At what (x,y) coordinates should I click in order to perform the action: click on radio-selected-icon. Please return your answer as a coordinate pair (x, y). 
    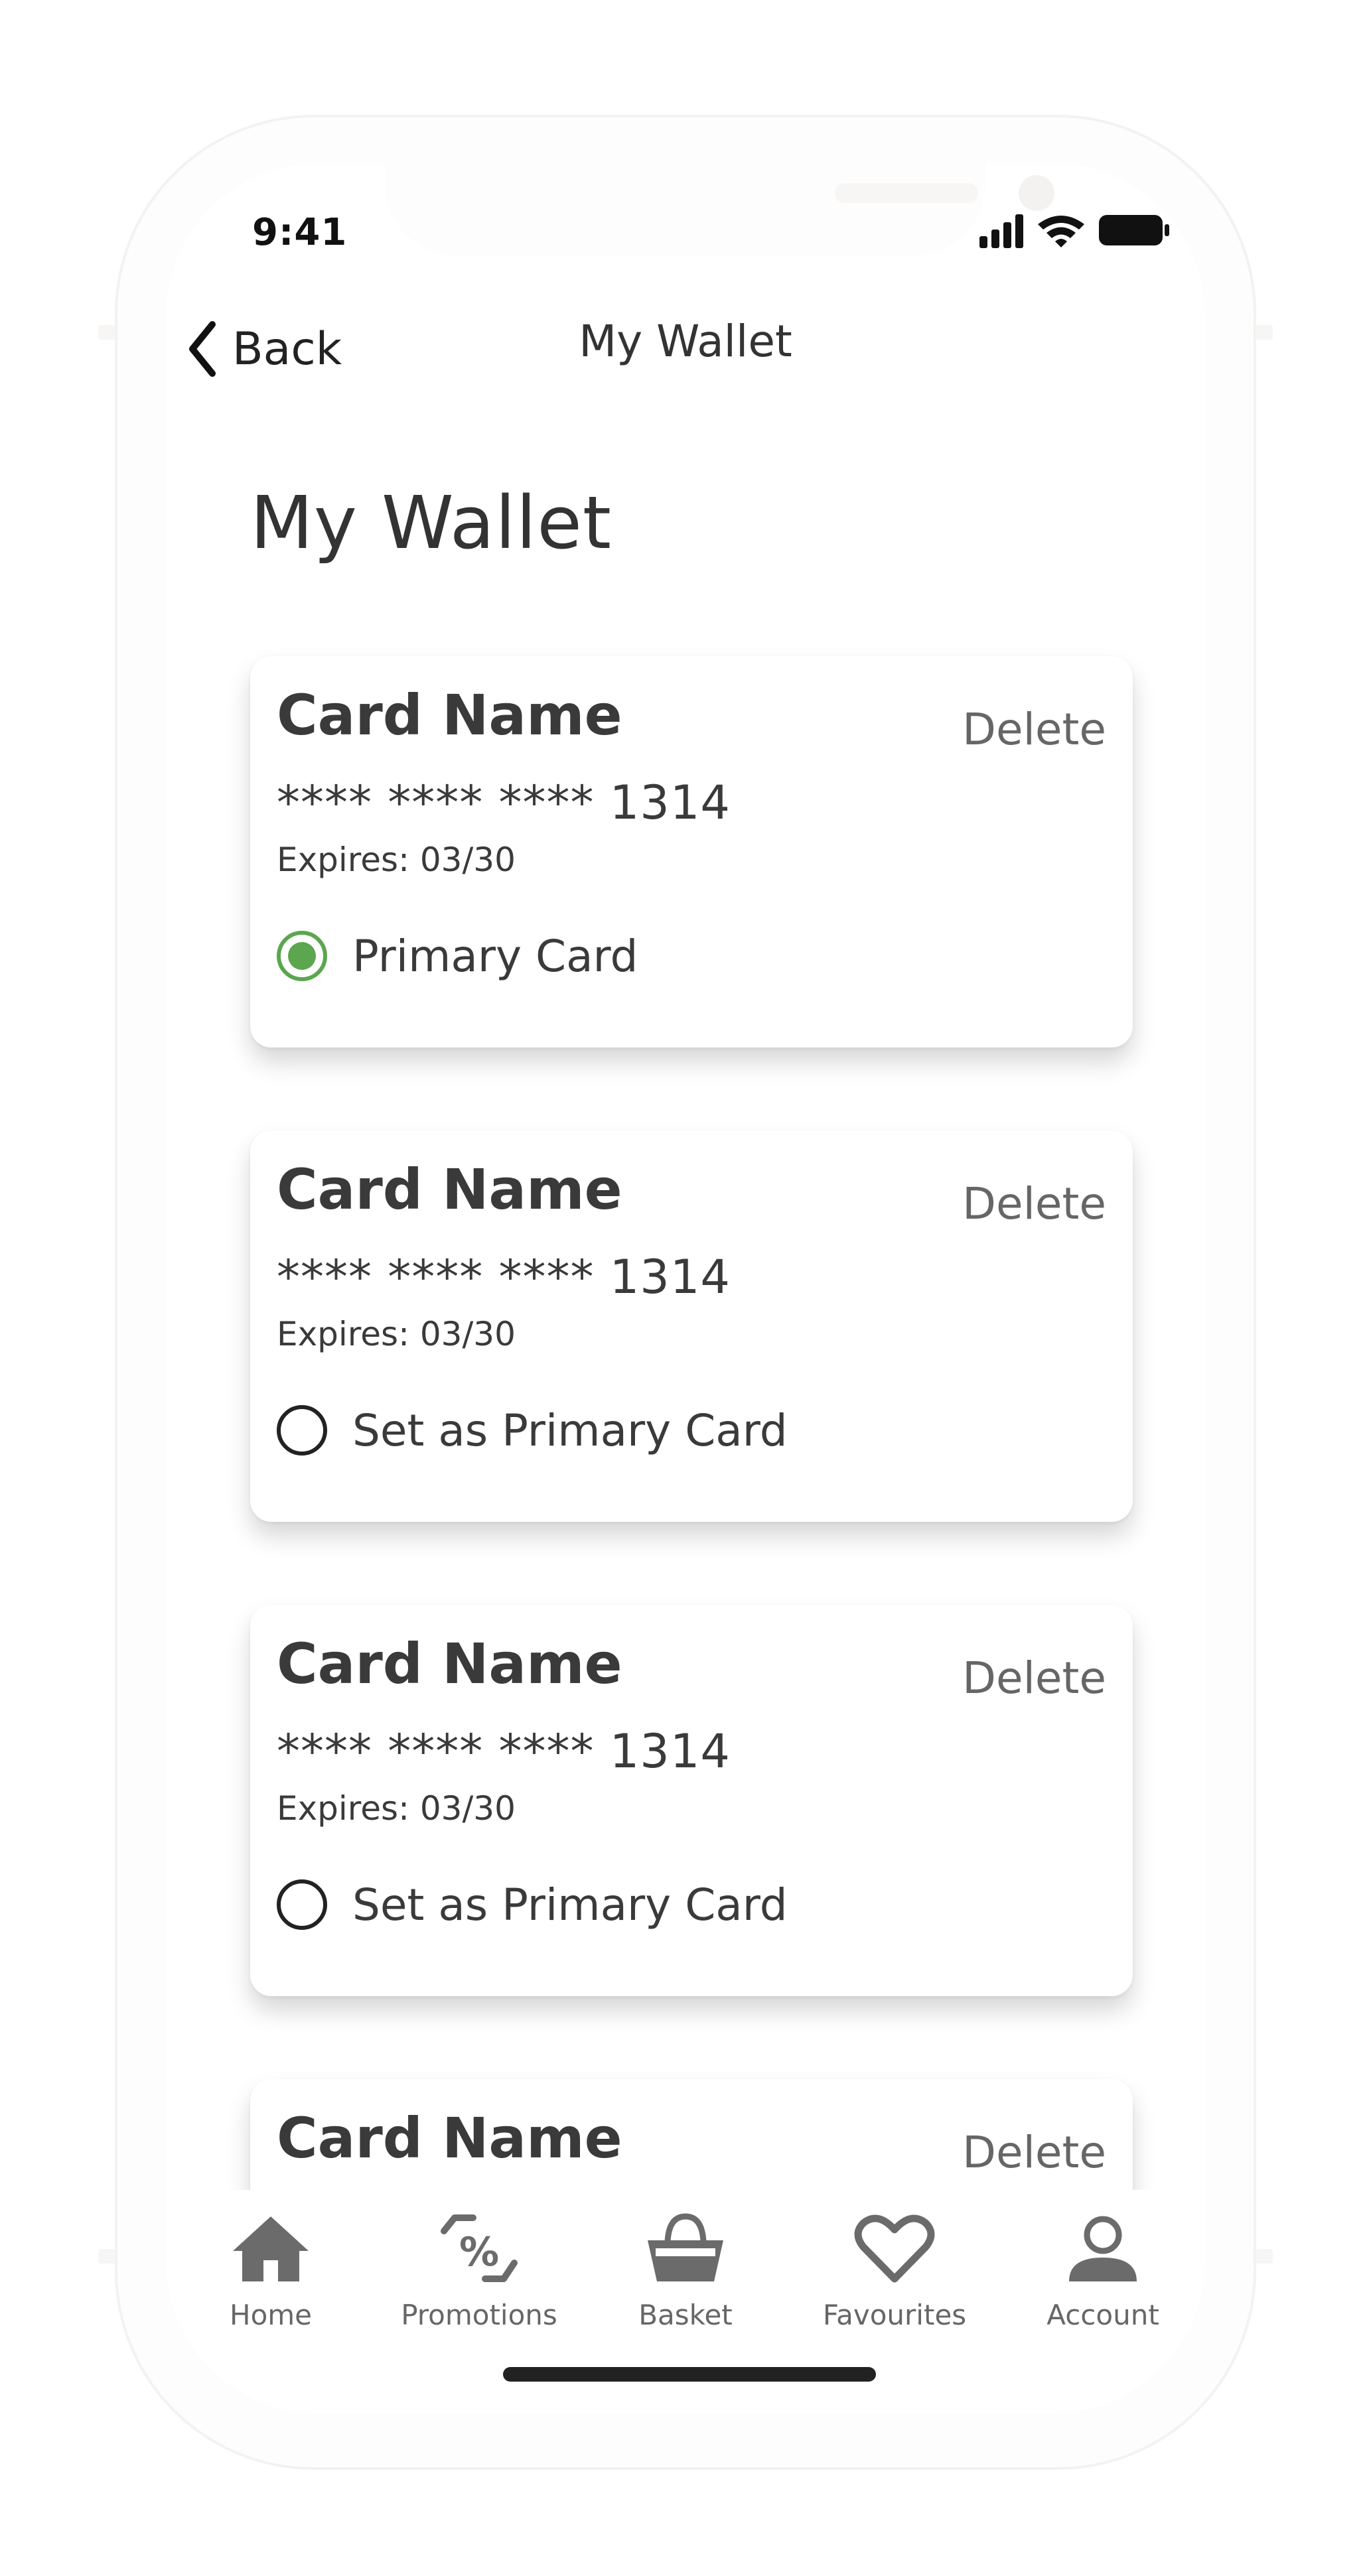
    Looking at the image, I should click on (302, 956).